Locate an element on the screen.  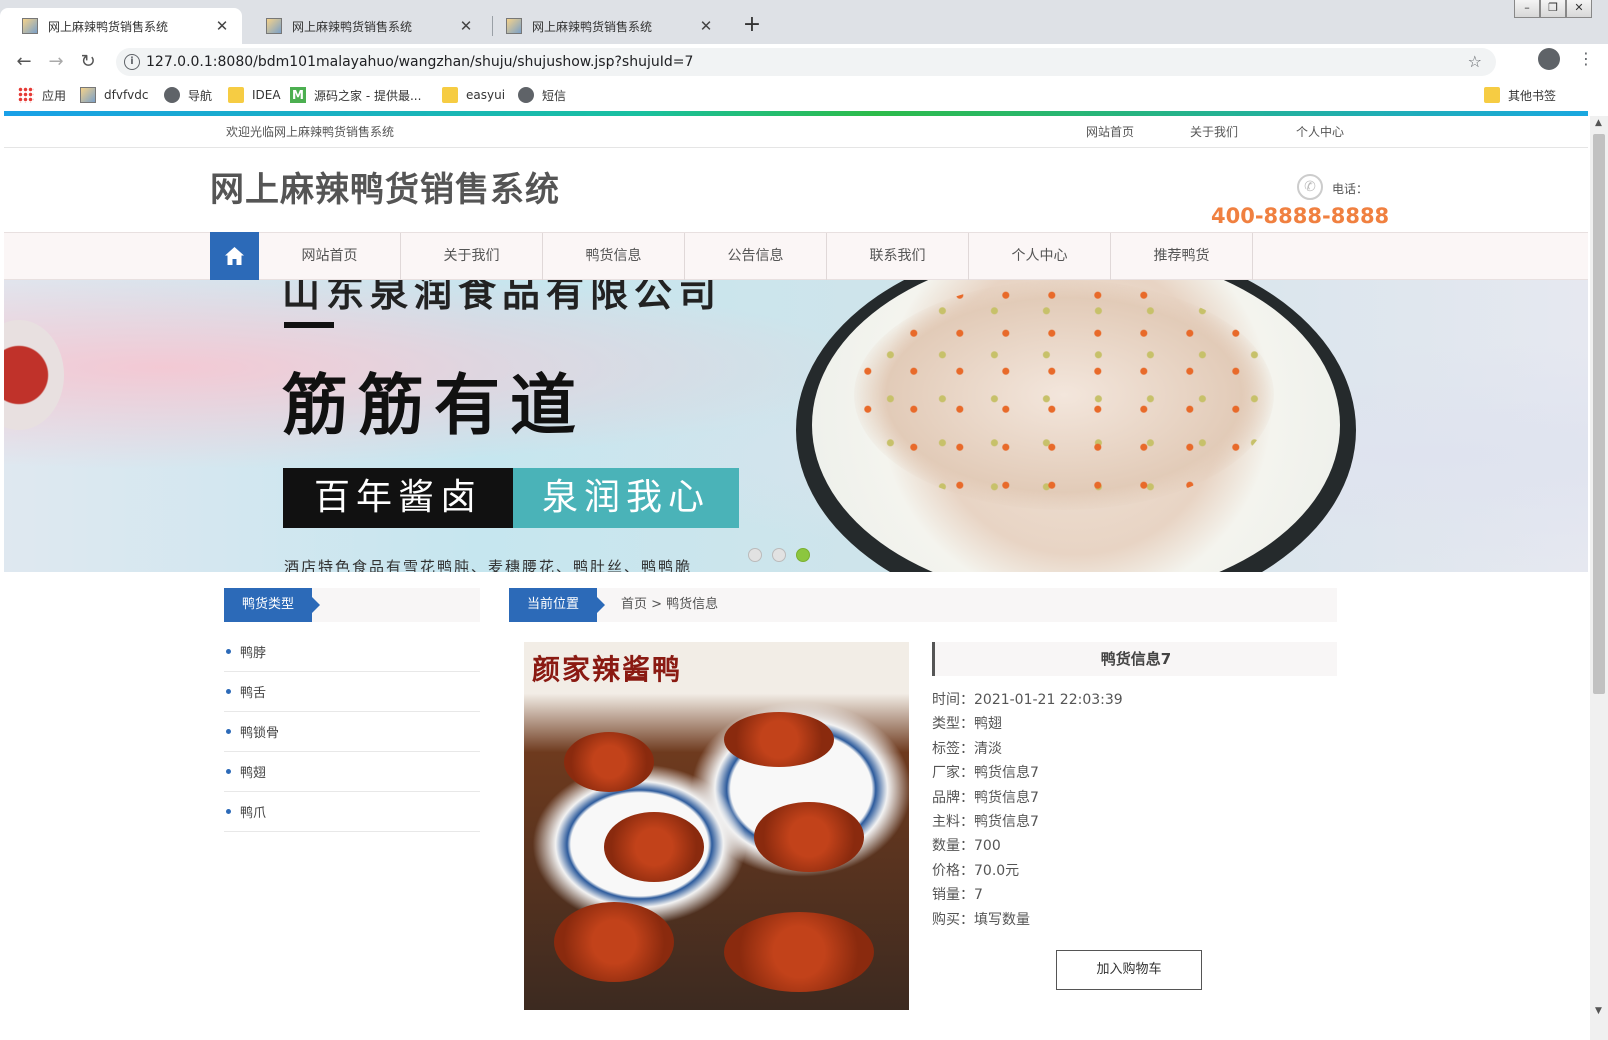
bookmark-label: 导航 is located at coordinates (200, 95).